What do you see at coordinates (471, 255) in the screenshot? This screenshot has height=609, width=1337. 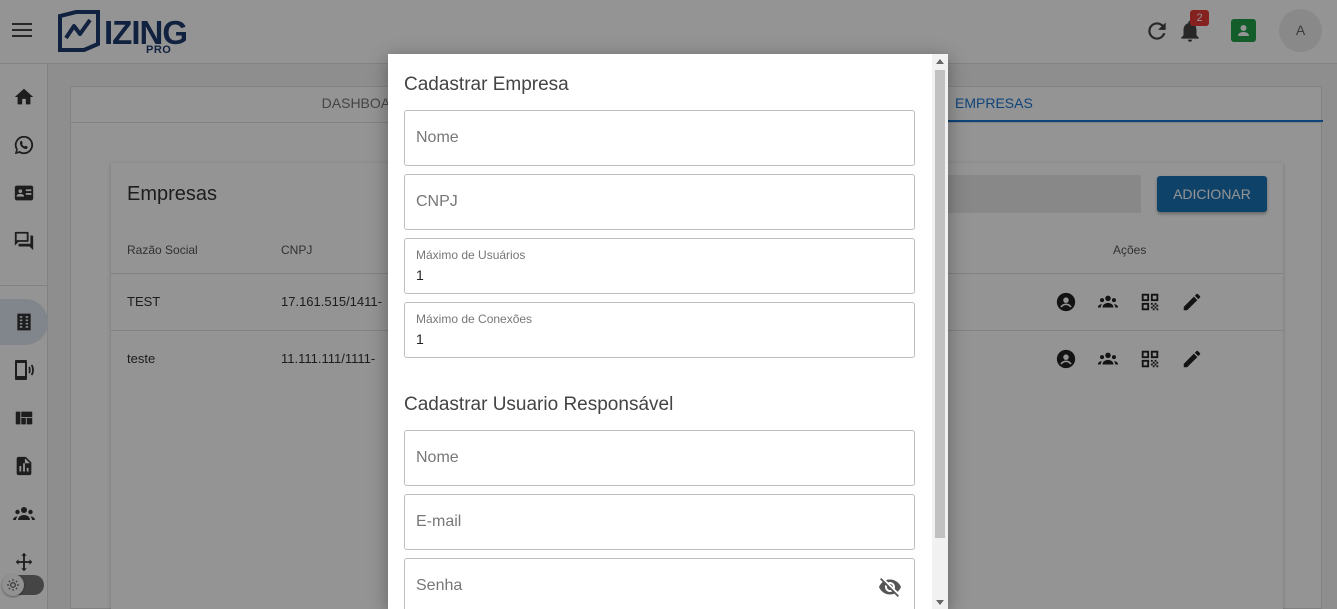 I see `max-users-label: Máximo de Usuários` at bounding box center [471, 255].